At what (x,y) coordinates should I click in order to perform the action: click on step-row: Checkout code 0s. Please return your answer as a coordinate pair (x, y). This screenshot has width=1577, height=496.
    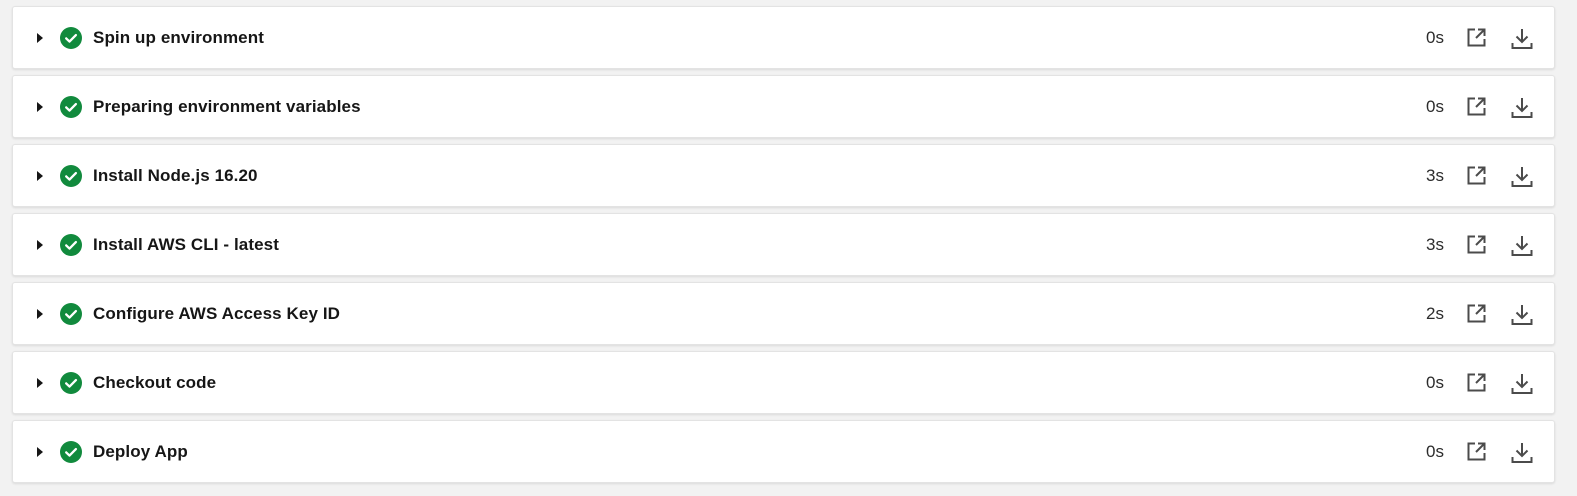
    Looking at the image, I should click on (783, 382).